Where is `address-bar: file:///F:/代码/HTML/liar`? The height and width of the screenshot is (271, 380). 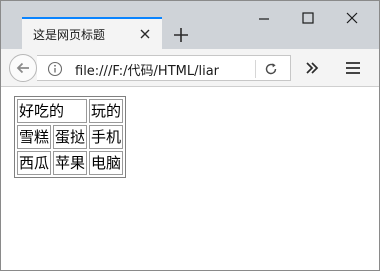 address-bar: file:///F:/代码/HTML/liar is located at coordinates (164, 68).